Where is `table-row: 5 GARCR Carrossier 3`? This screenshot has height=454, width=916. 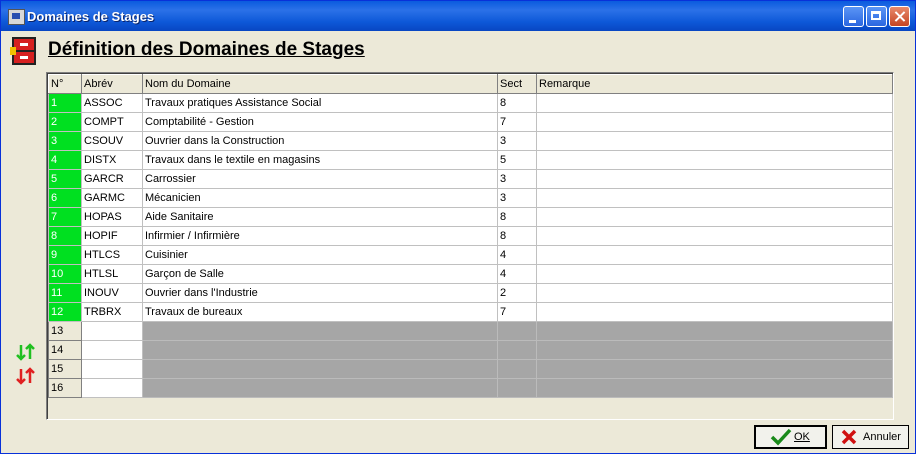 table-row: 5 GARCR Carrossier 3 is located at coordinates (470, 179).